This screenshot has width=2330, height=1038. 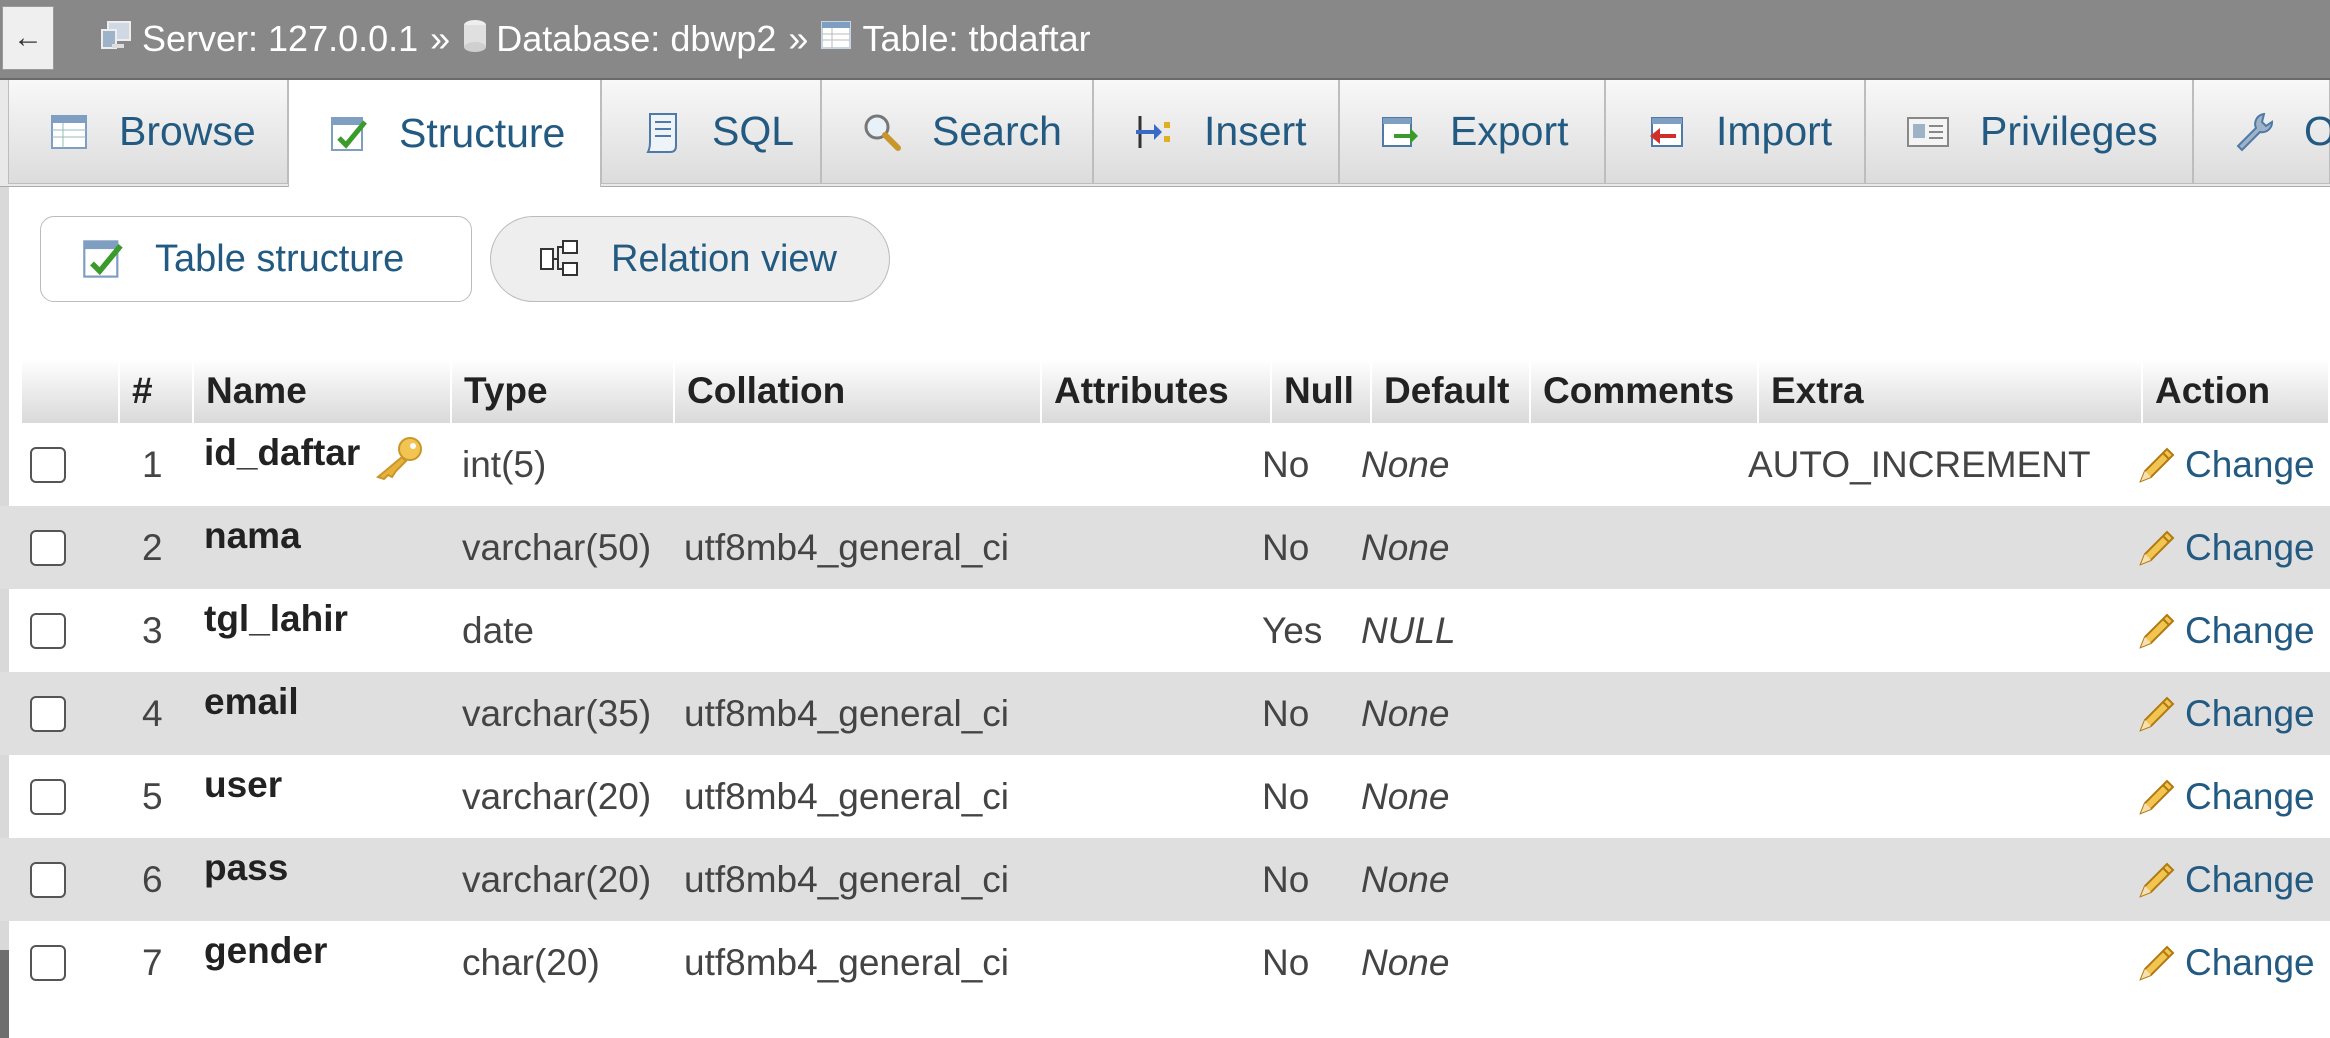 I want to click on cell-name: tgl_lahir, so click(x=276, y=618).